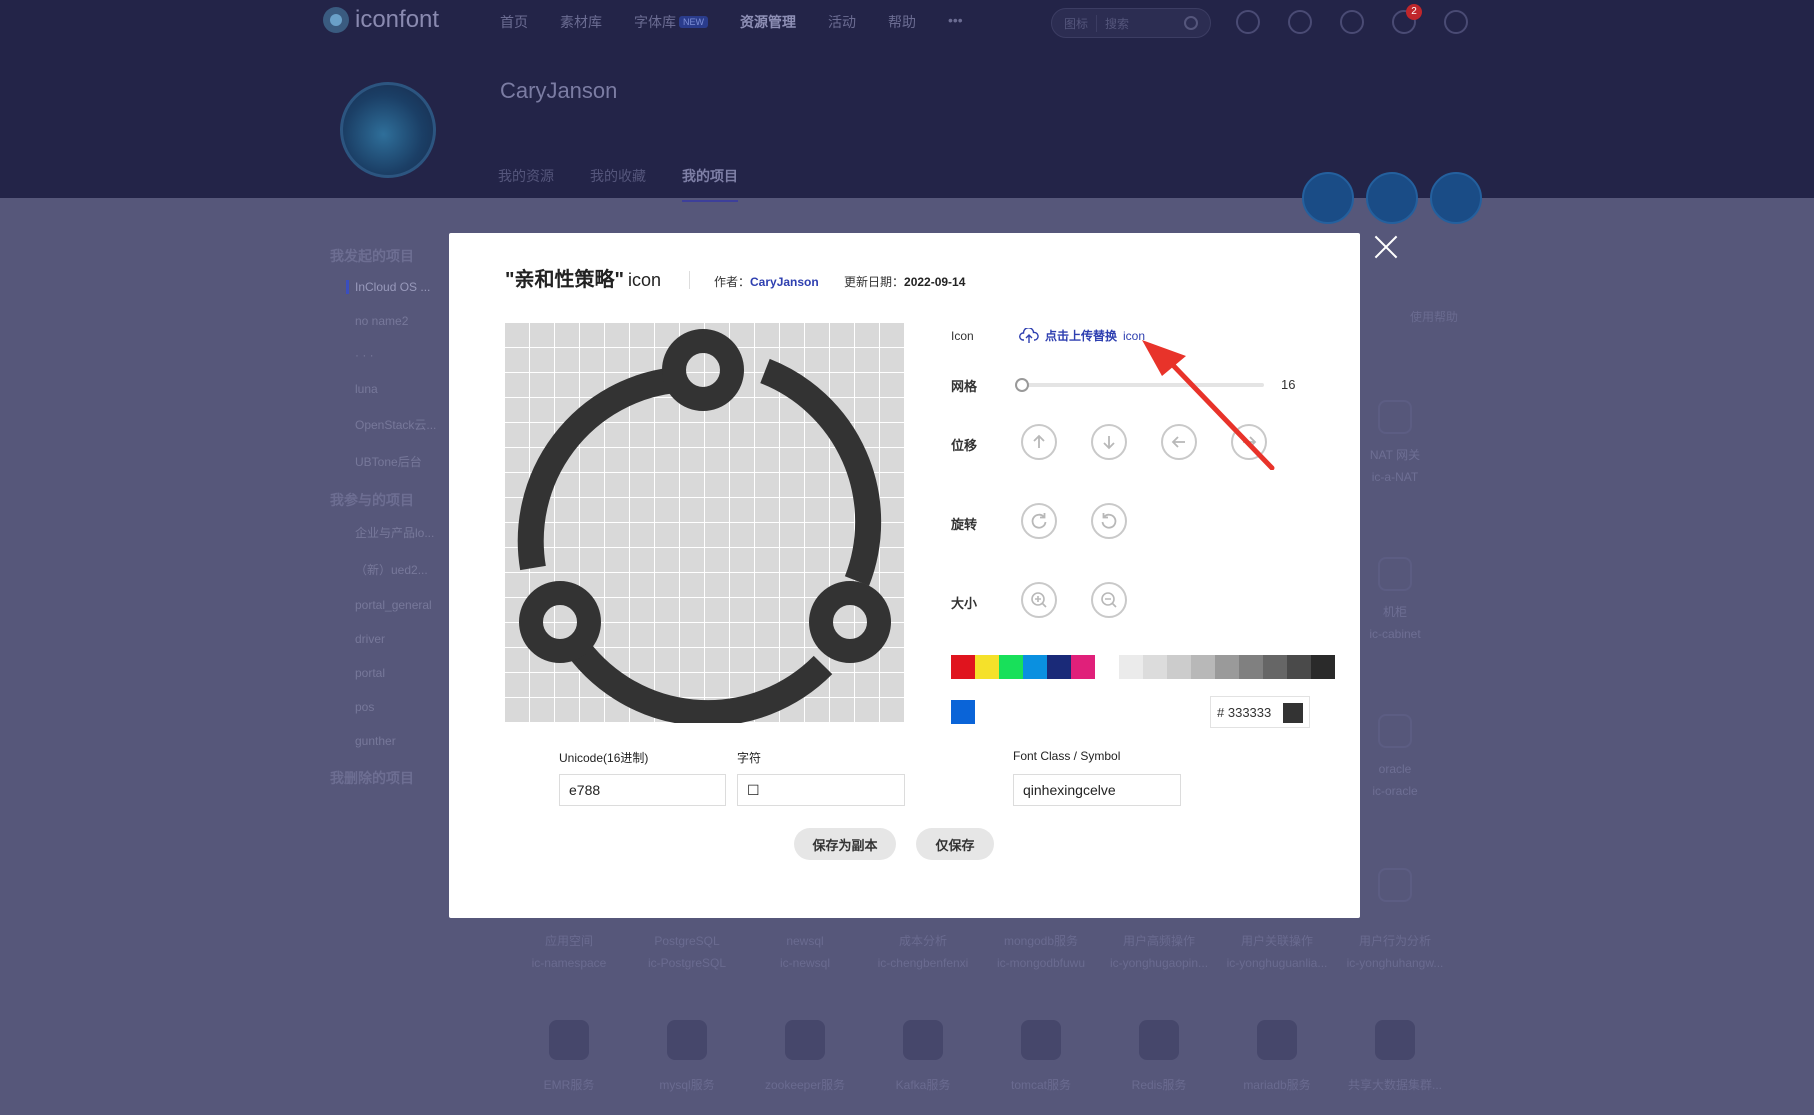 Image resolution: width=1814 pixels, height=1115 pixels. I want to click on search-icon, so click(1191, 23).